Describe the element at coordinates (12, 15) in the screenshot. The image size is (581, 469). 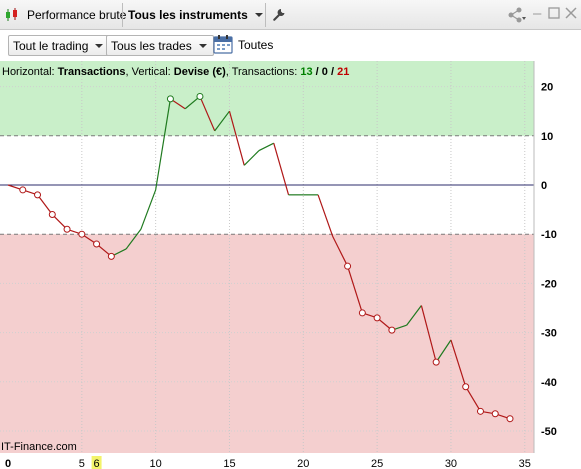
I see `candlestick-icon` at that location.